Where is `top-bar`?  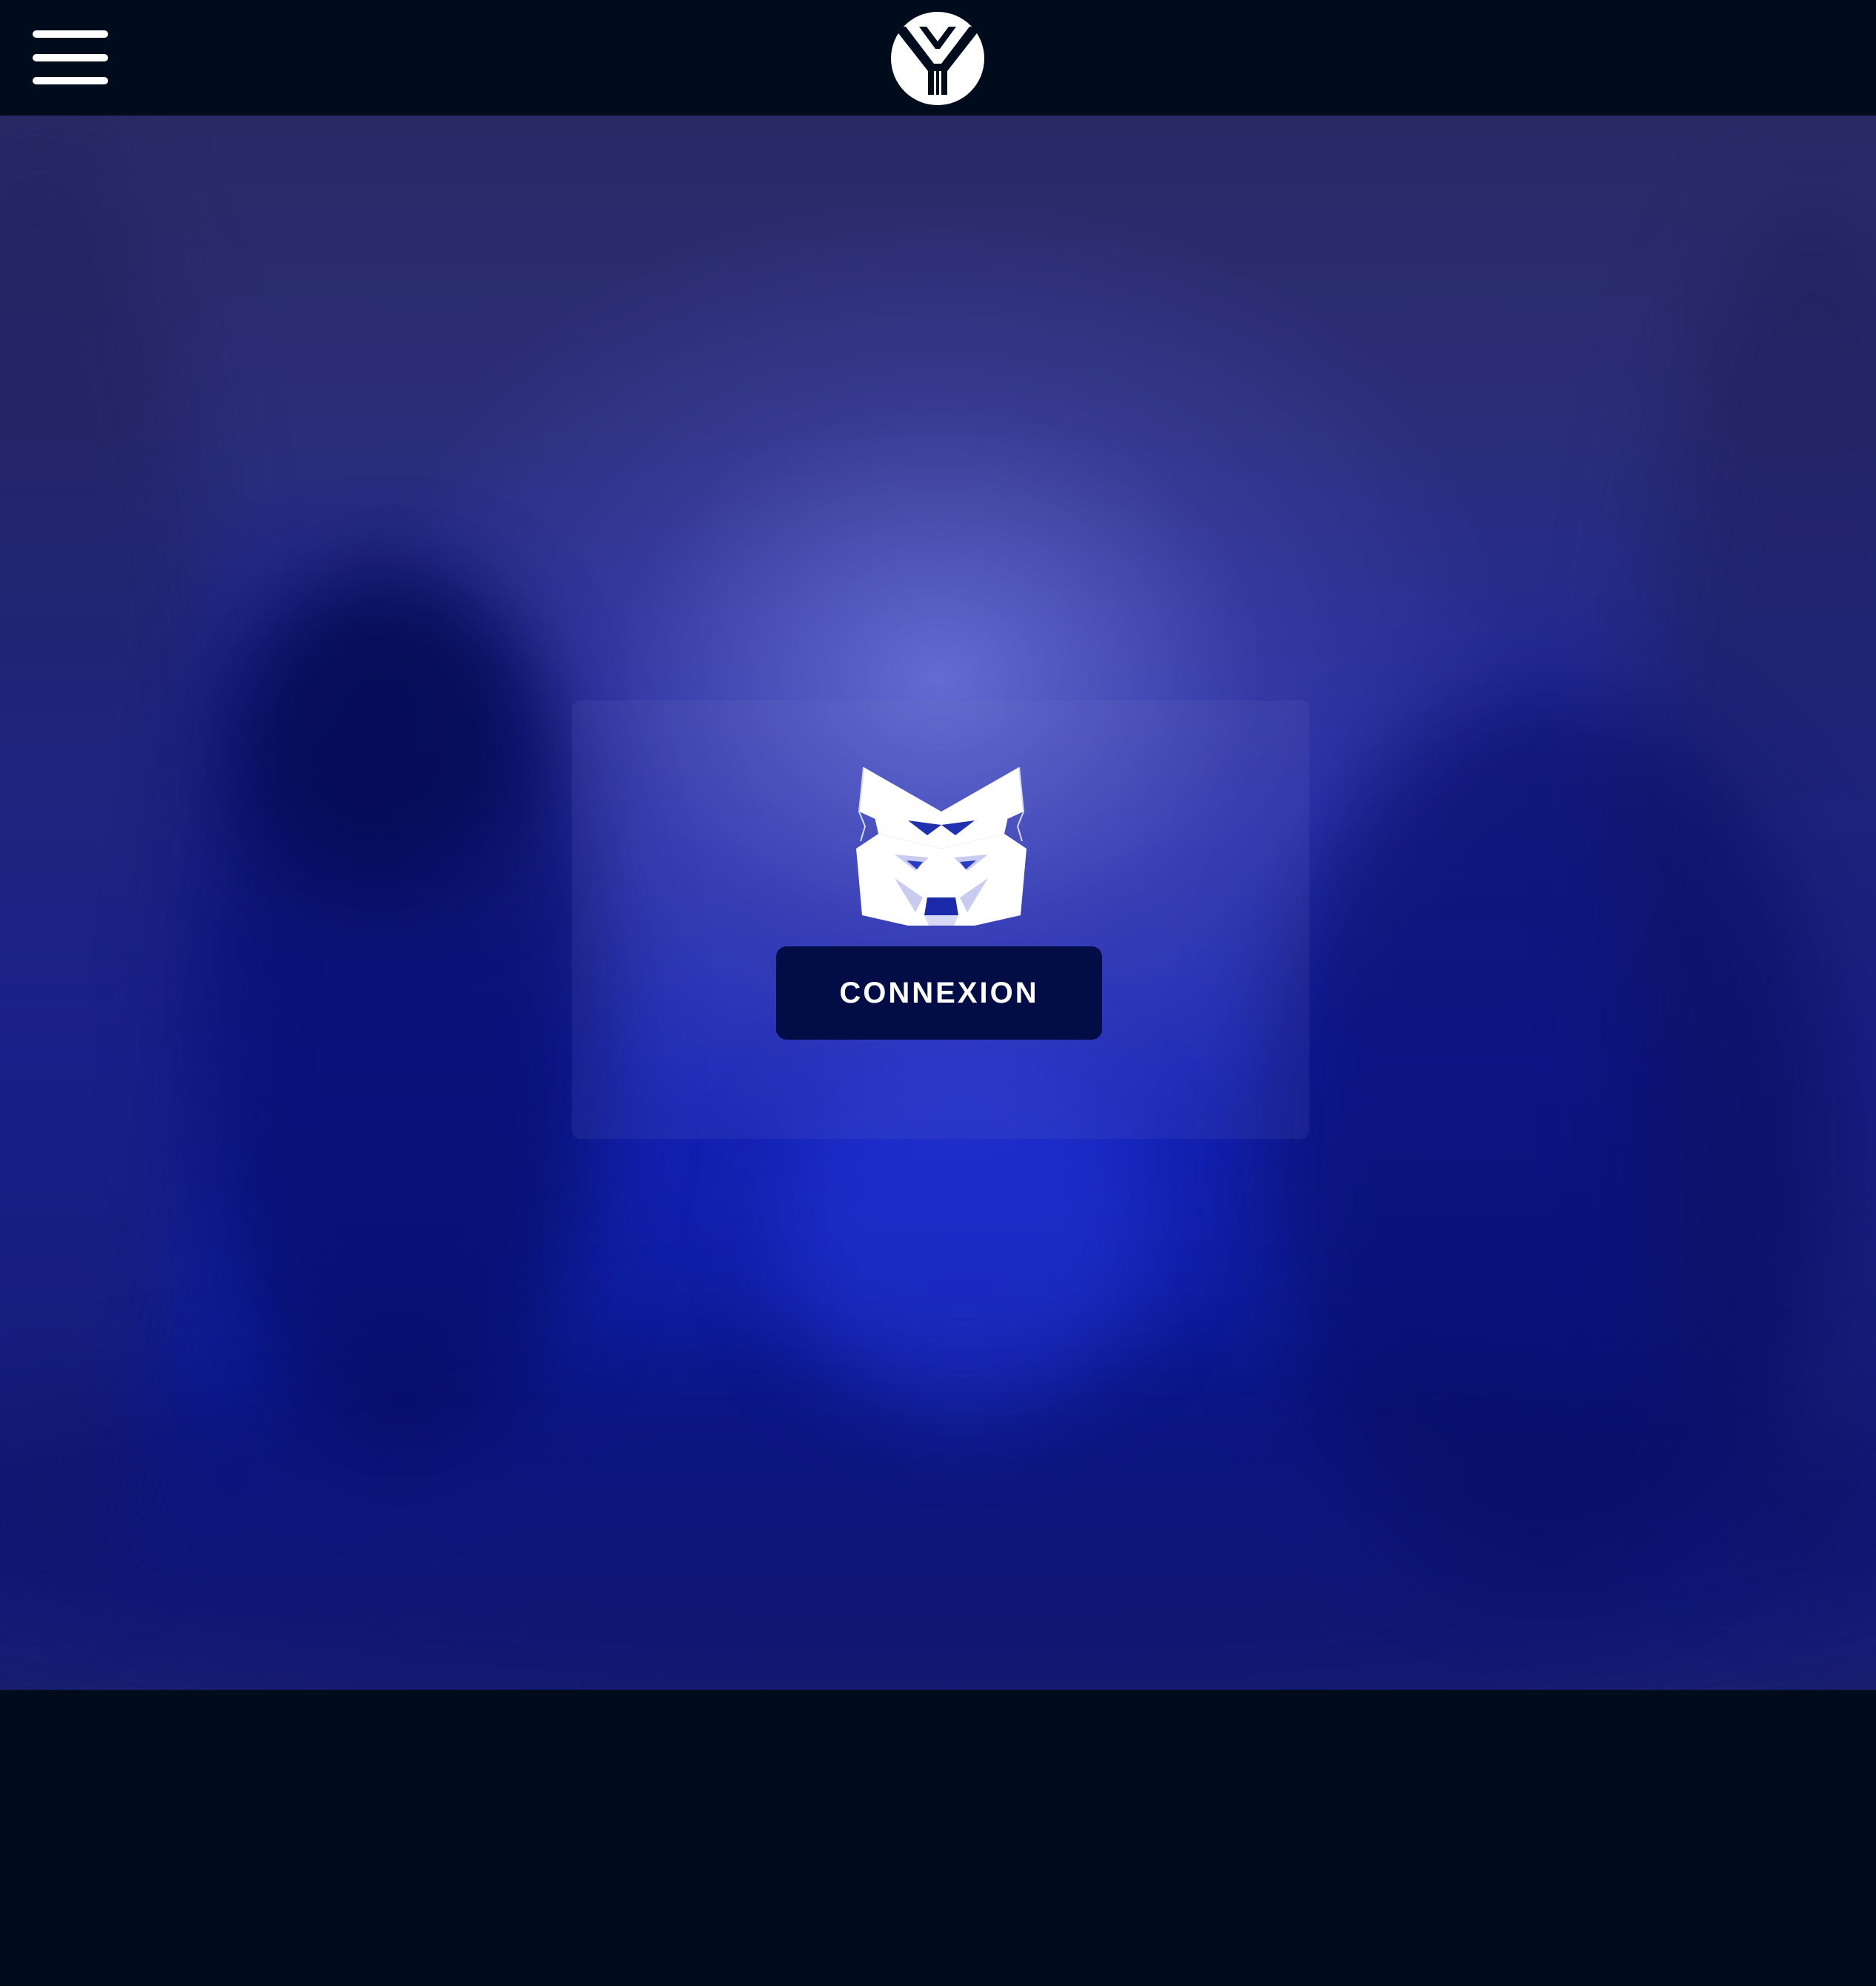
top-bar is located at coordinates (938, 58).